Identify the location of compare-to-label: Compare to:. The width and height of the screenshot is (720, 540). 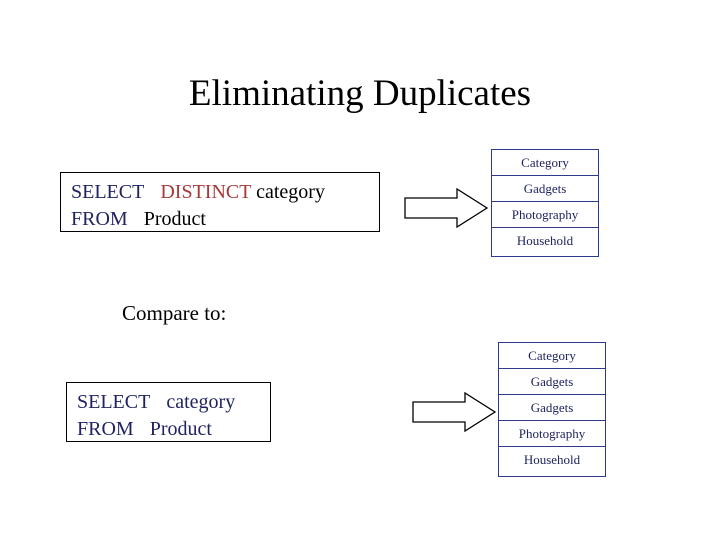
(174, 313).